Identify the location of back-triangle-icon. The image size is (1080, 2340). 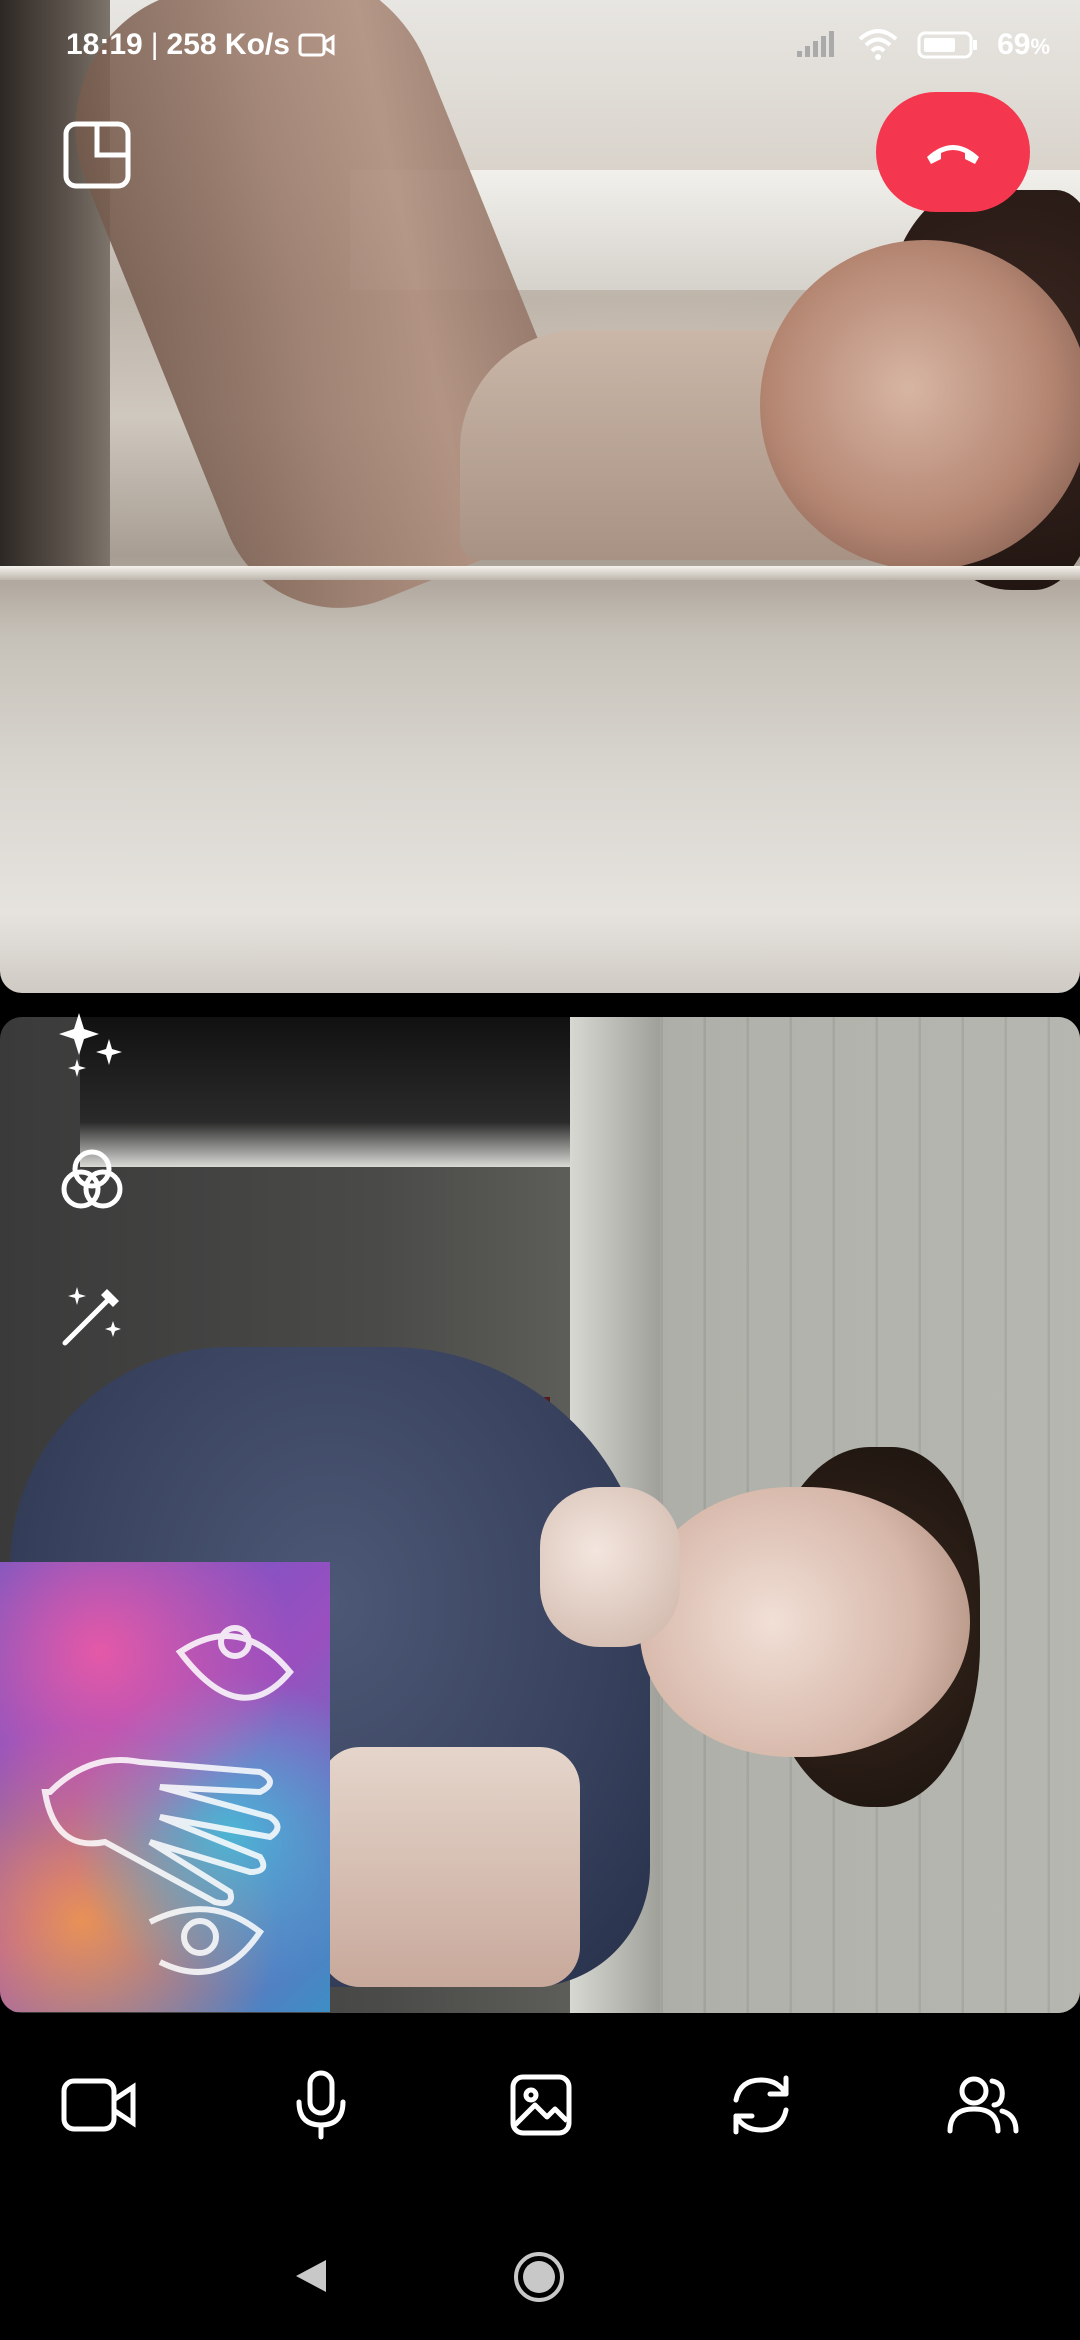
(311, 2276).